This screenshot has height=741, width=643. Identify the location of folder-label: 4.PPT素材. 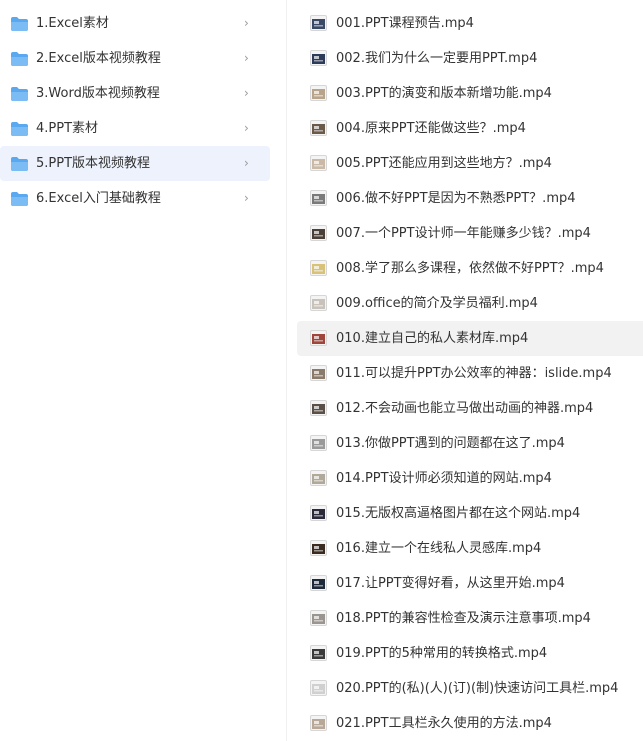
(67, 128).